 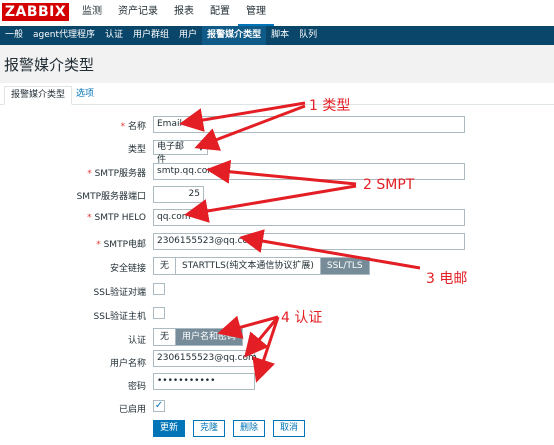 I want to click on arrow-to-auth, so click(x=248, y=327).